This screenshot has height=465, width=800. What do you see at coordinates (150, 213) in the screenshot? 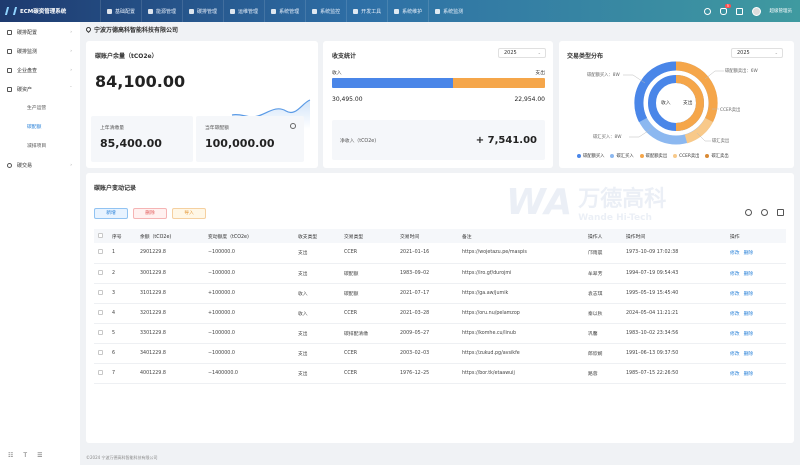
I see `delete-button: 删除` at bounding box center [150, 213].